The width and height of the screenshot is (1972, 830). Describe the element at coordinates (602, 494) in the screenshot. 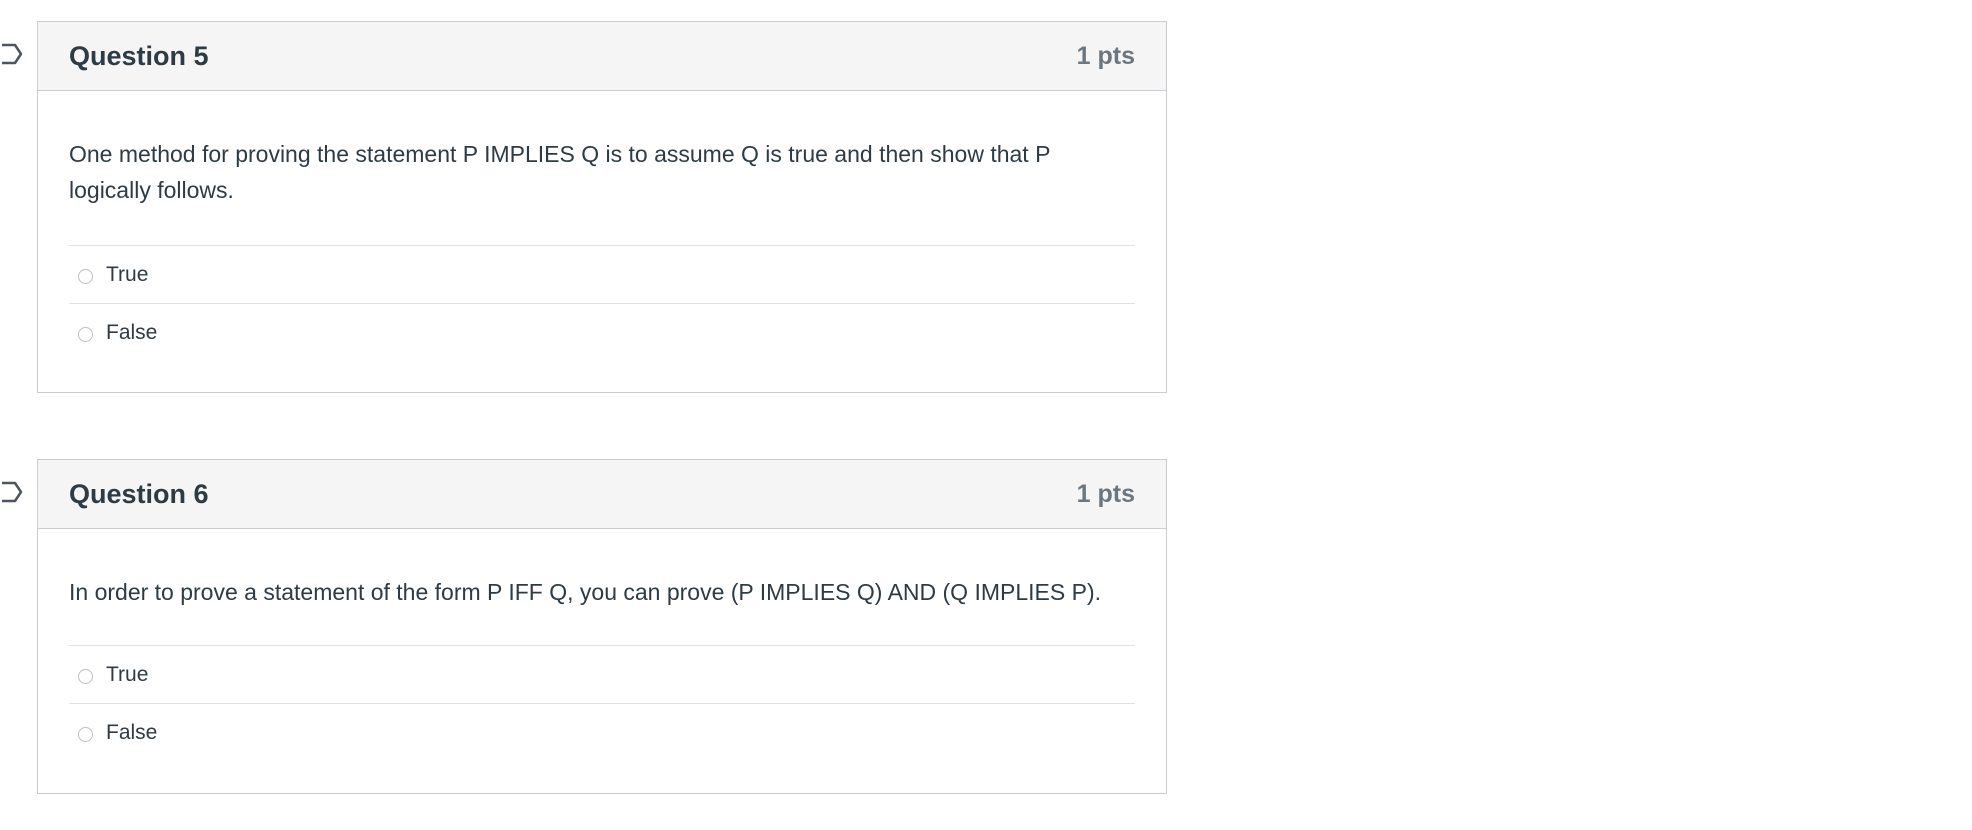

I see `question-header: Question 6 1 pts` at that location.